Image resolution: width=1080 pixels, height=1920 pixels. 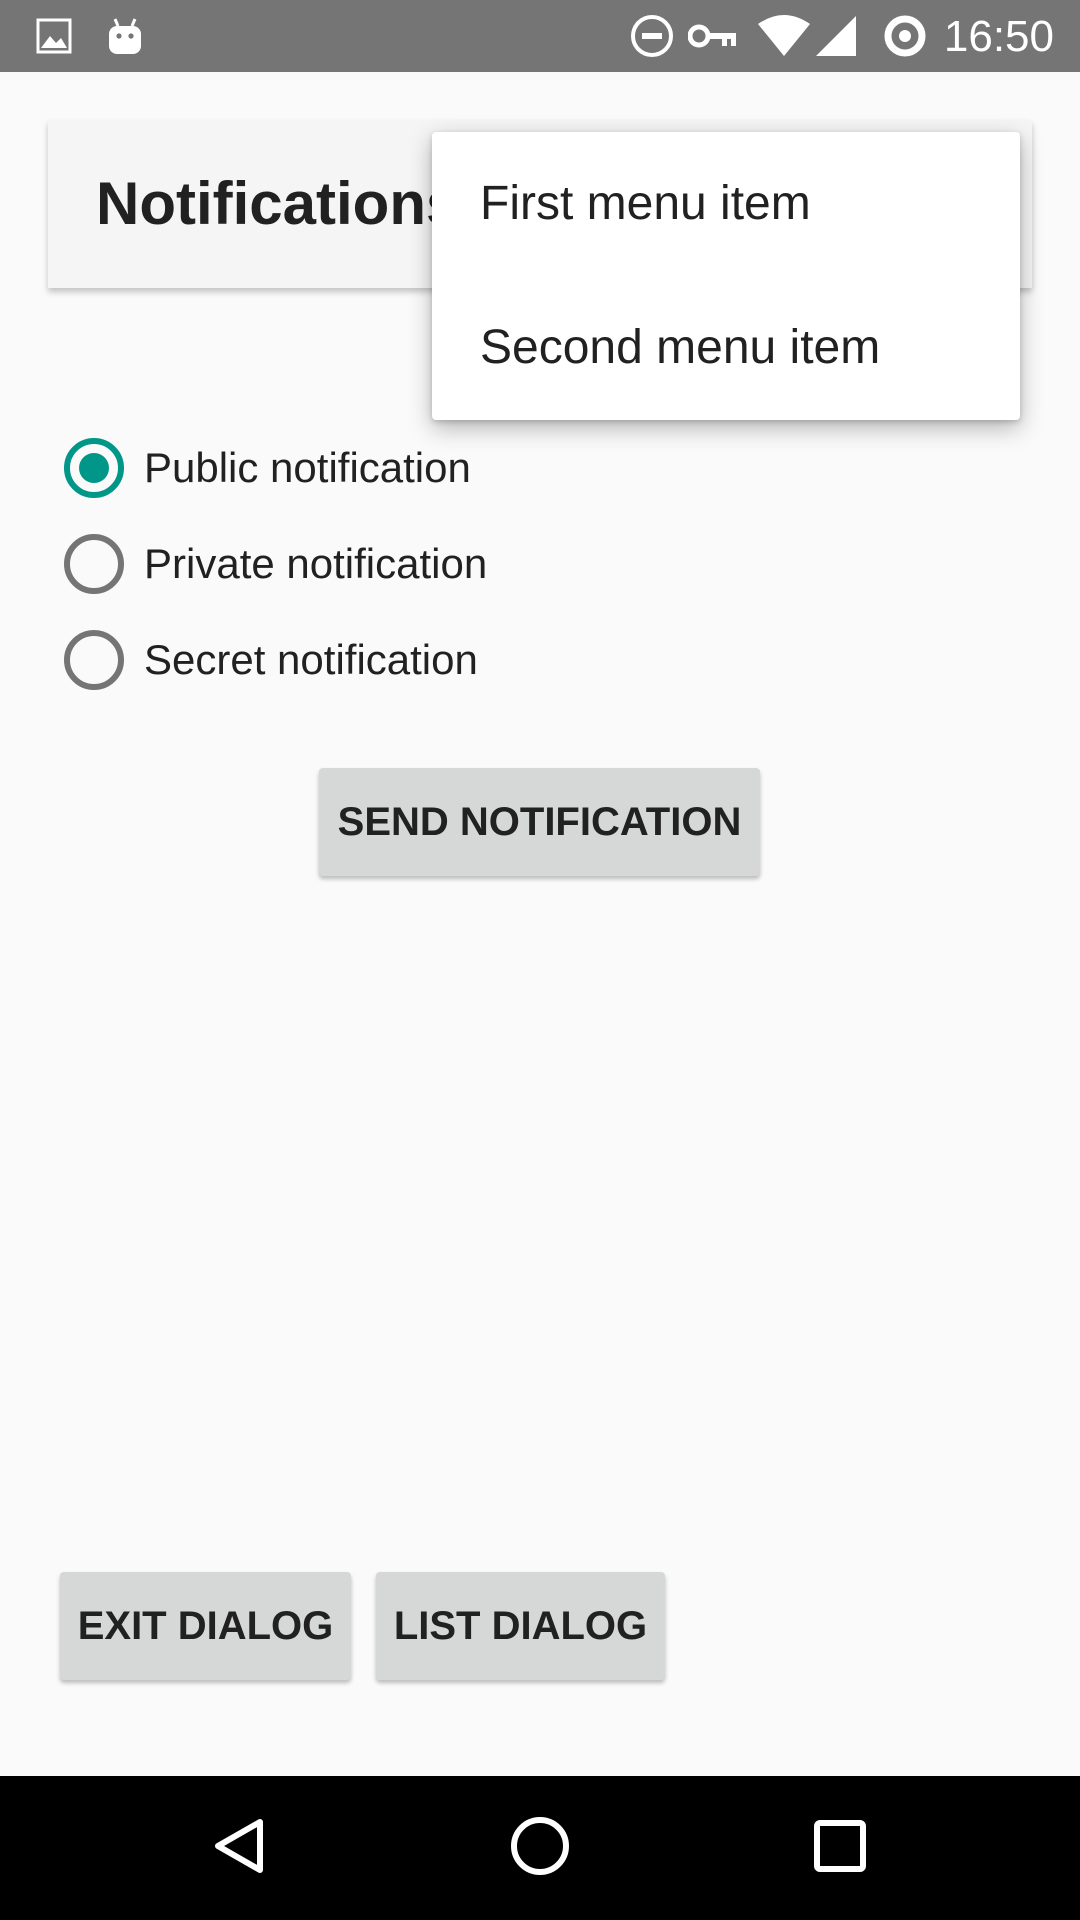 I want to click on status-time: 16:50, so click(x=998, y=36).